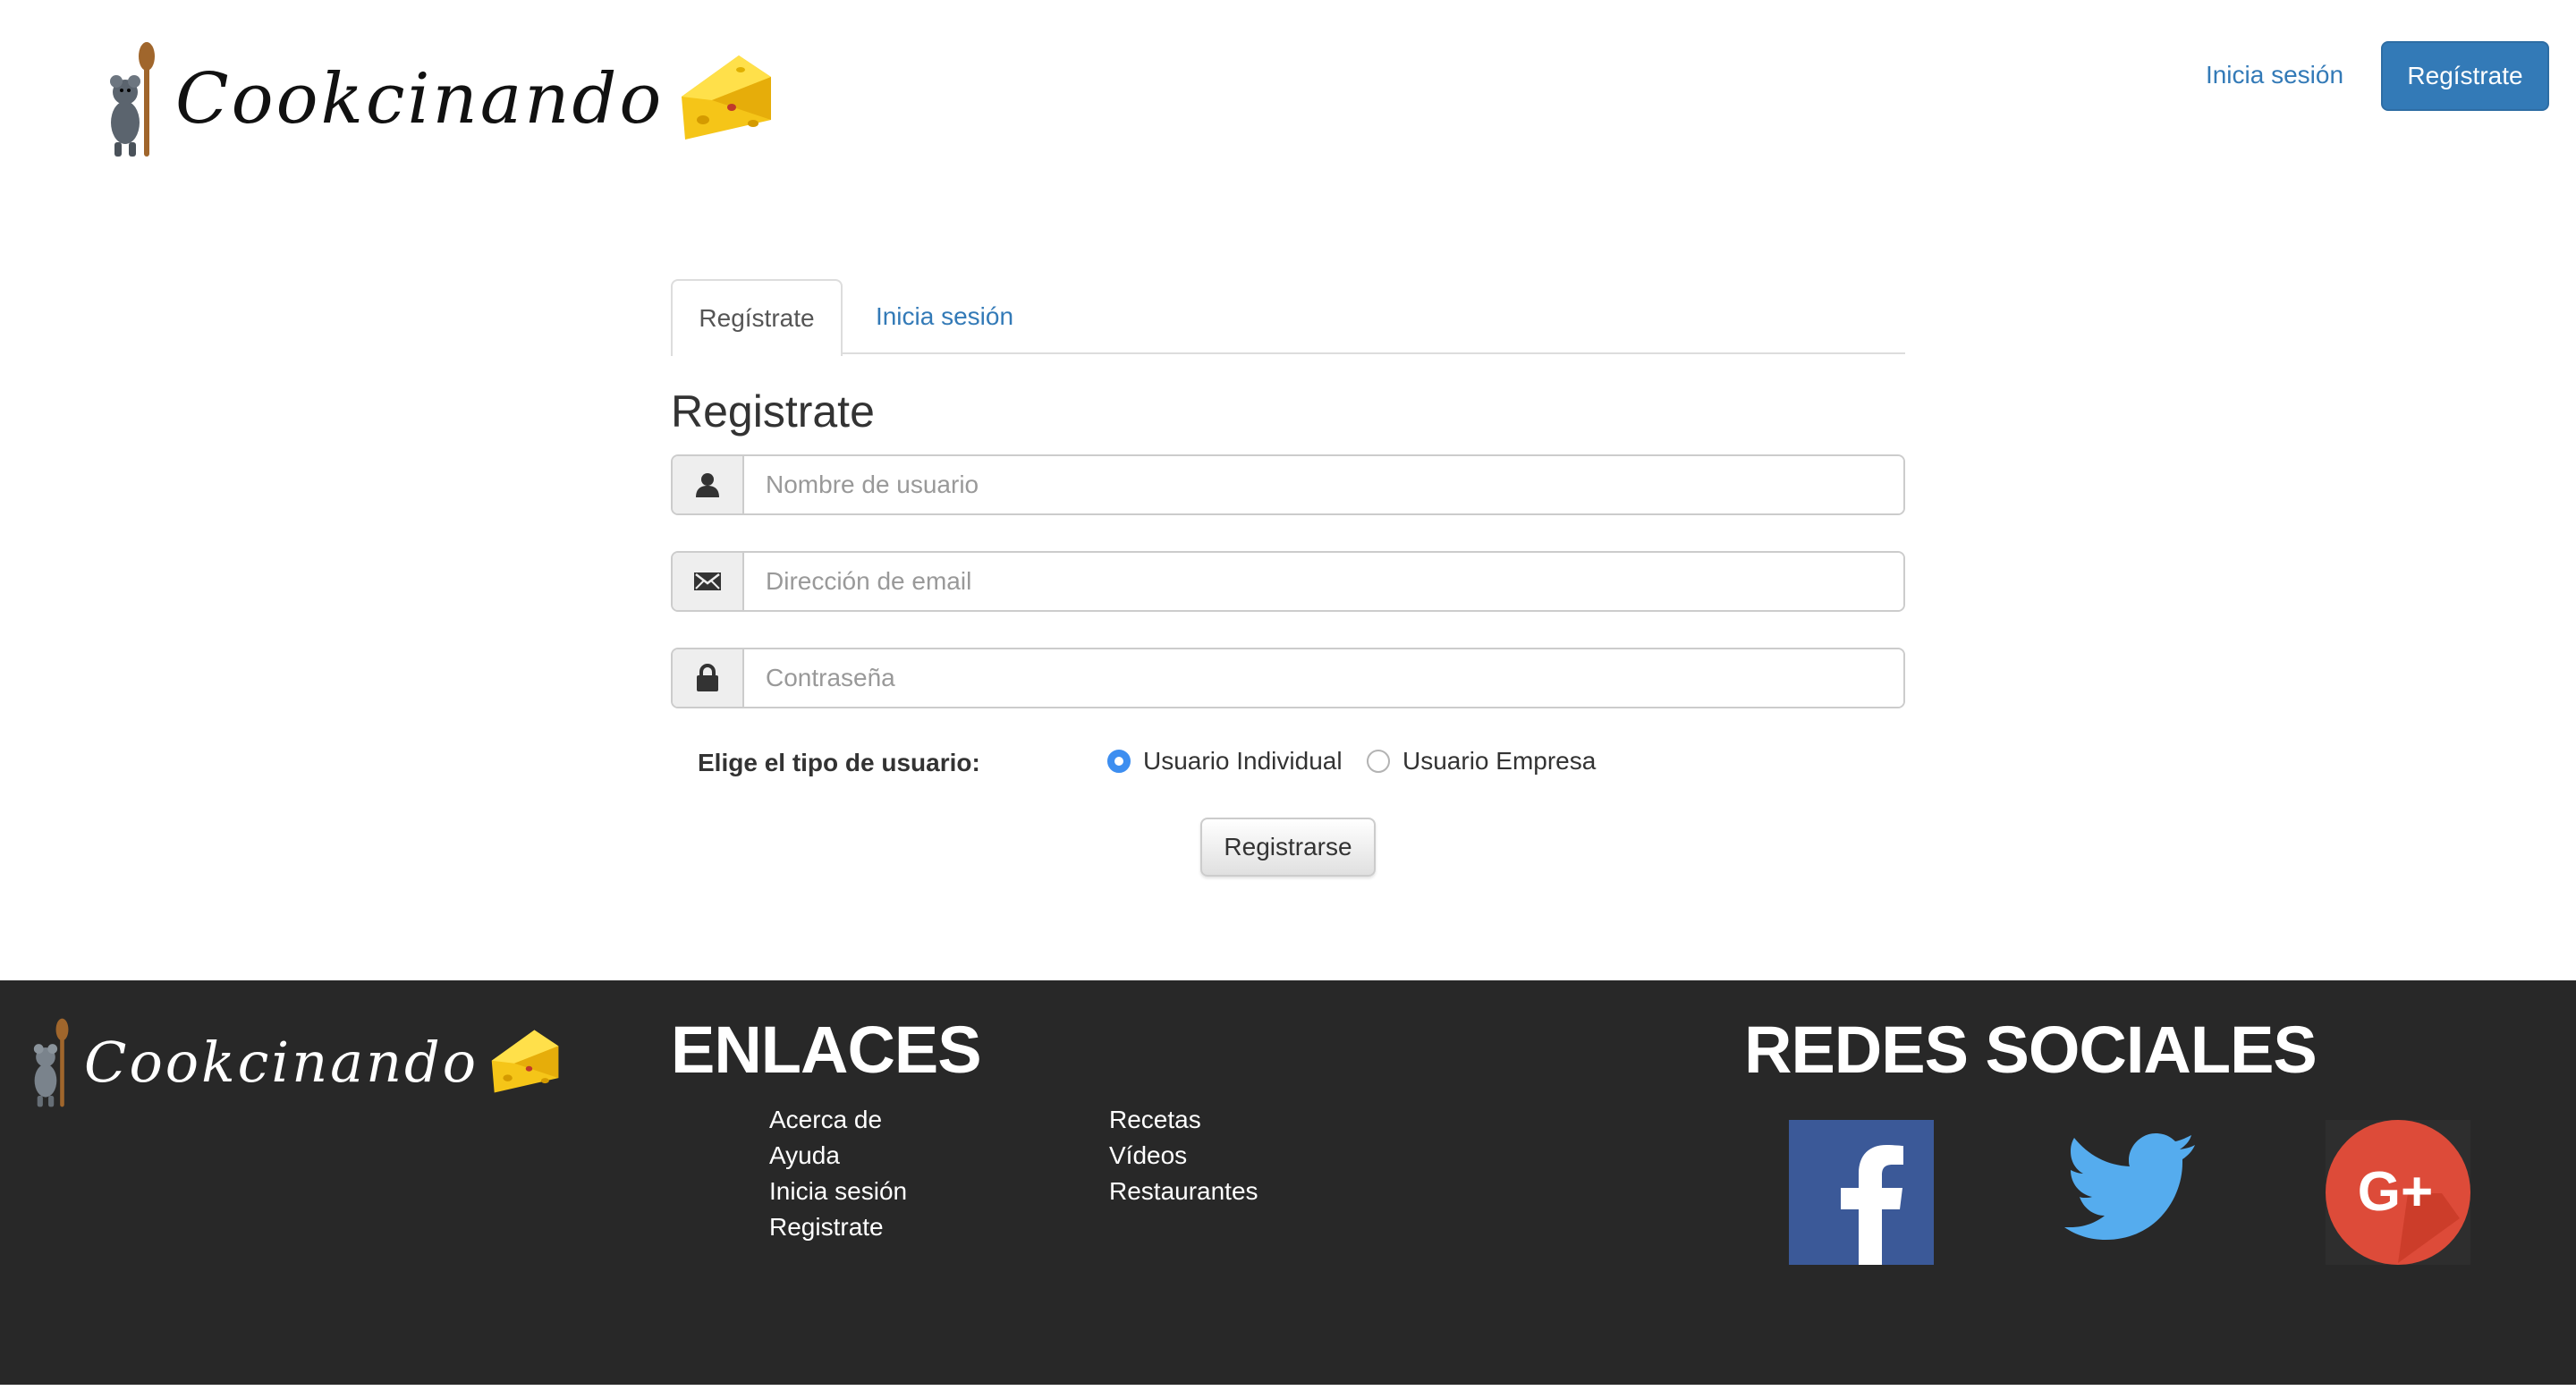  I want to click on user-type-label: Elige el tipo de usuario:, so click(839, 762).